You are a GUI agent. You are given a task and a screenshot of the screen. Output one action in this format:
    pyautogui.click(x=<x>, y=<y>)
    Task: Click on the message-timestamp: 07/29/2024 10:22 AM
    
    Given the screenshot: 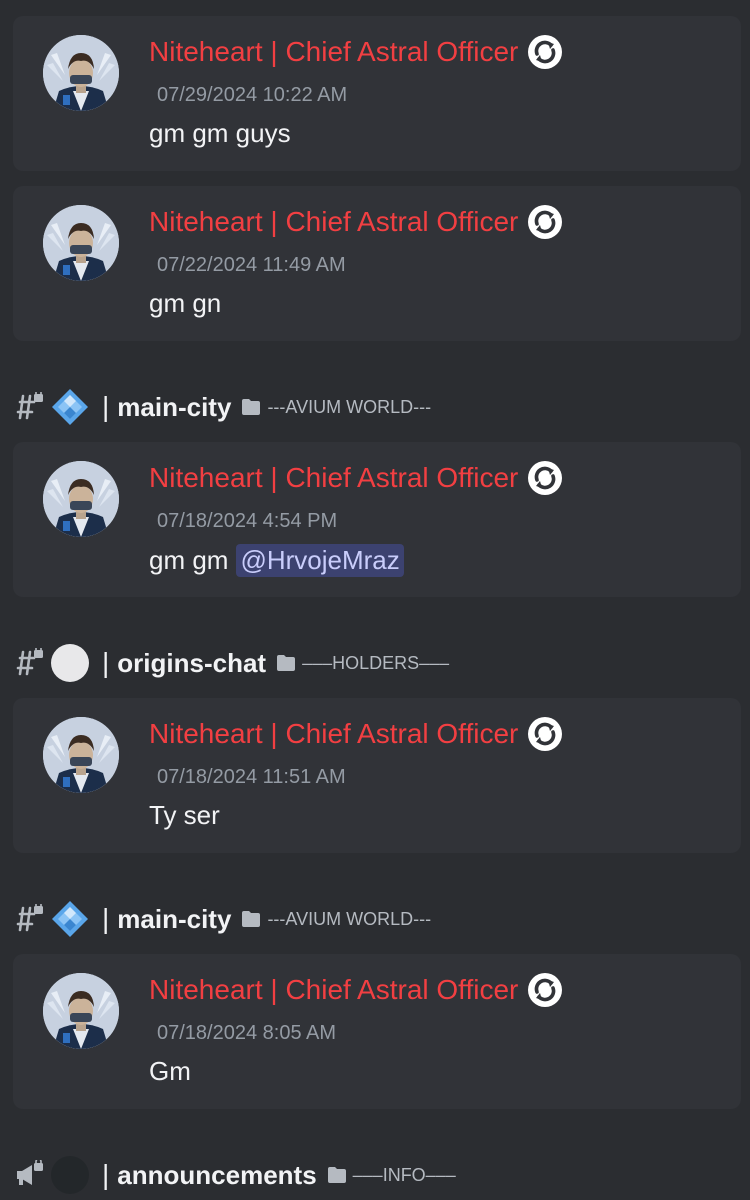 What is the action you would take?
    pyautogui.click(x=252, y=95)
    